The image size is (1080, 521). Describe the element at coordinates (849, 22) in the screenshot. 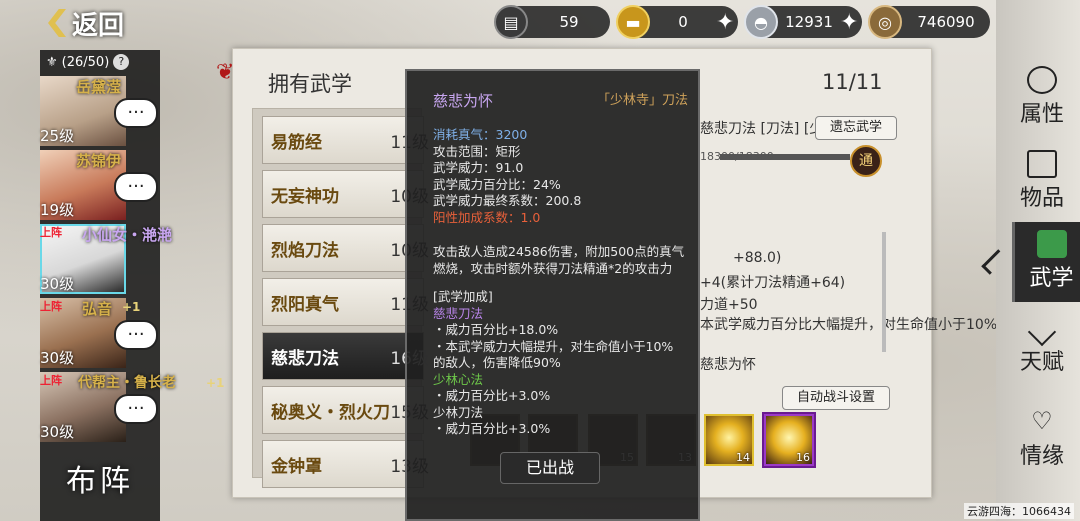

I see `add-silver-button: ✦` at that location.